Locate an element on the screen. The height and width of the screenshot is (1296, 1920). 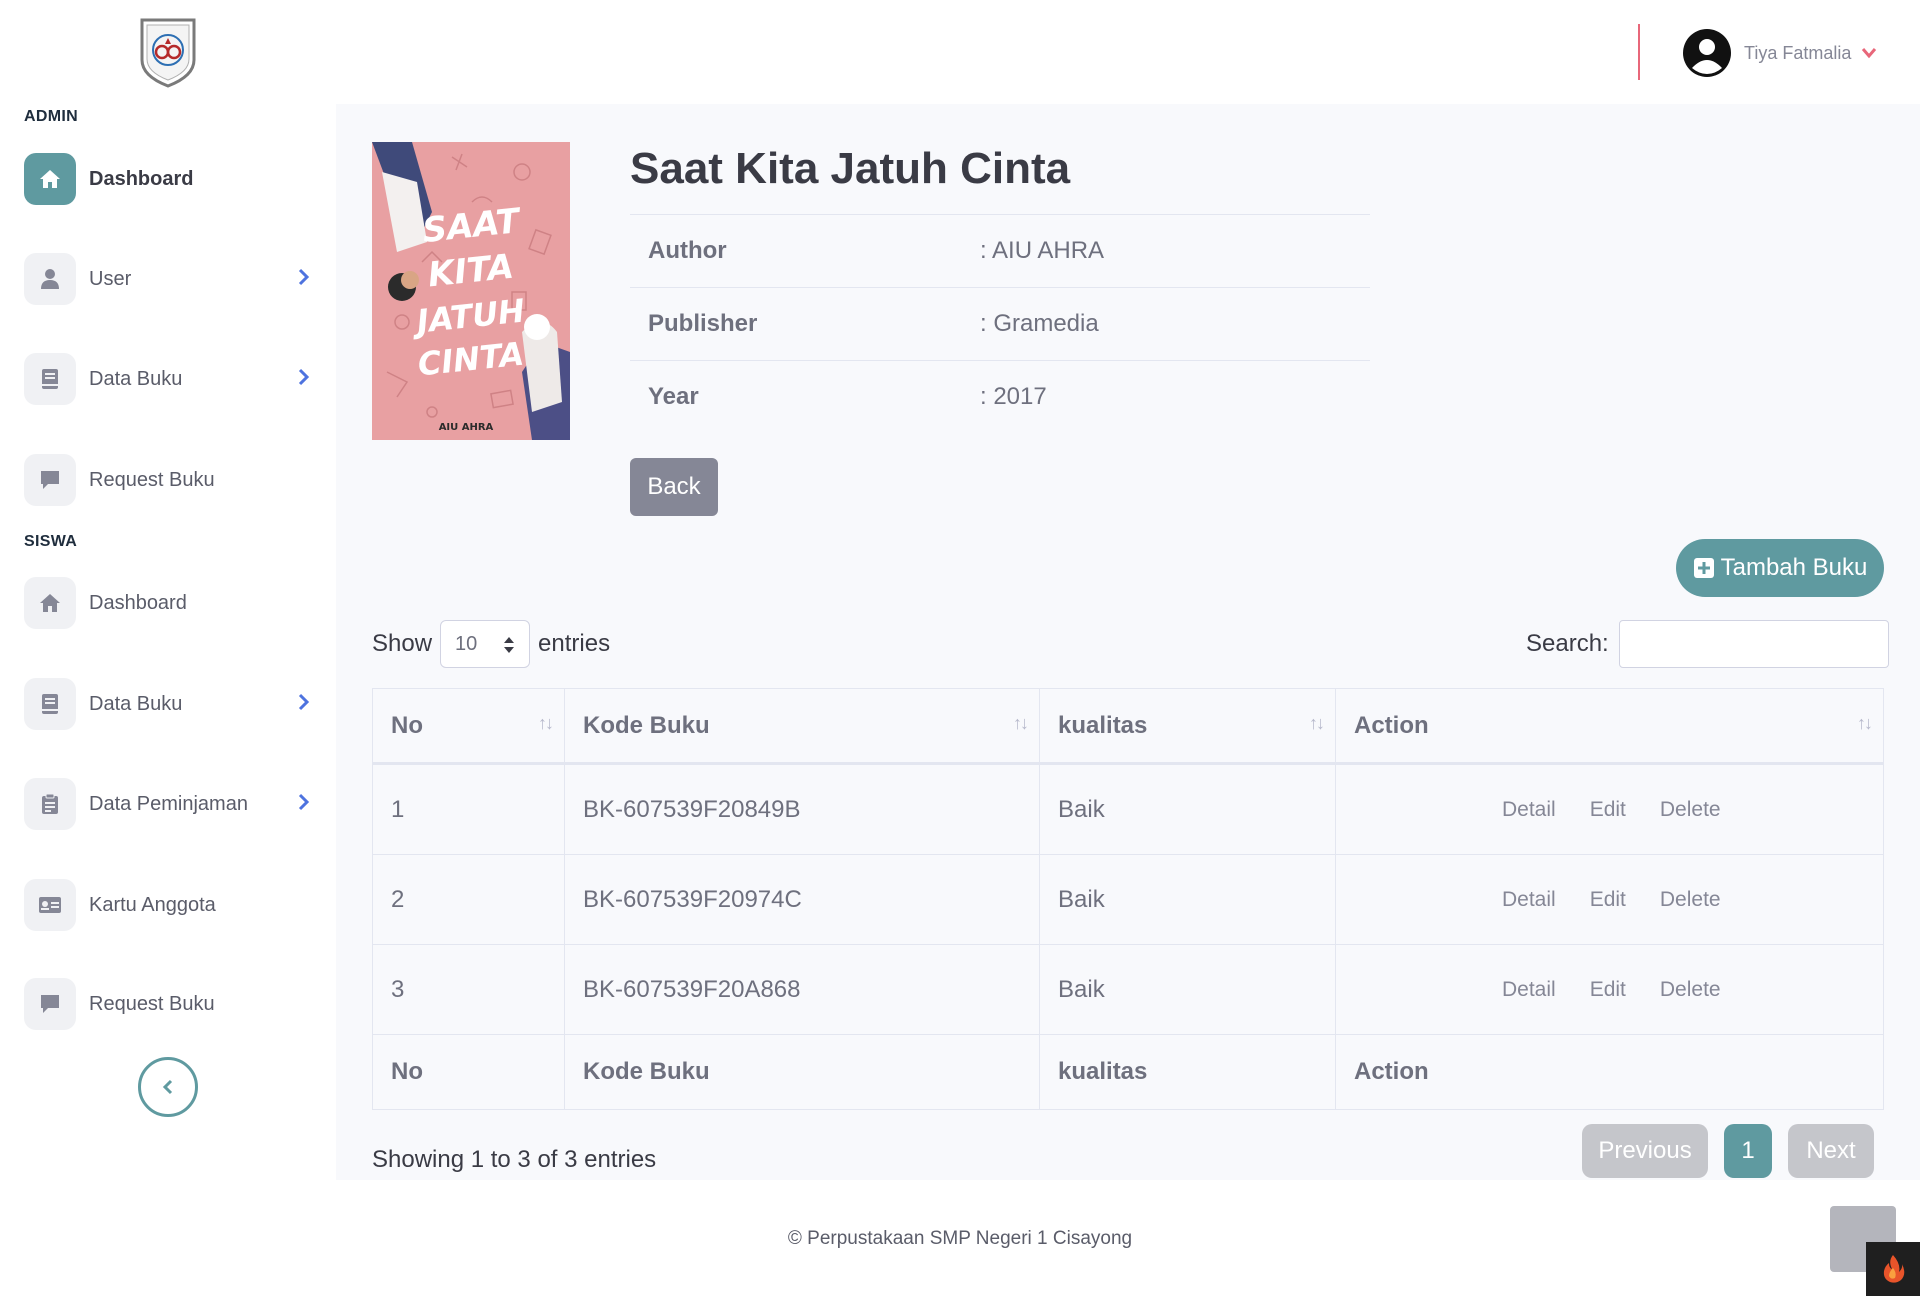
column-header-label: Kode Buku is located at coordinates (646, 725).